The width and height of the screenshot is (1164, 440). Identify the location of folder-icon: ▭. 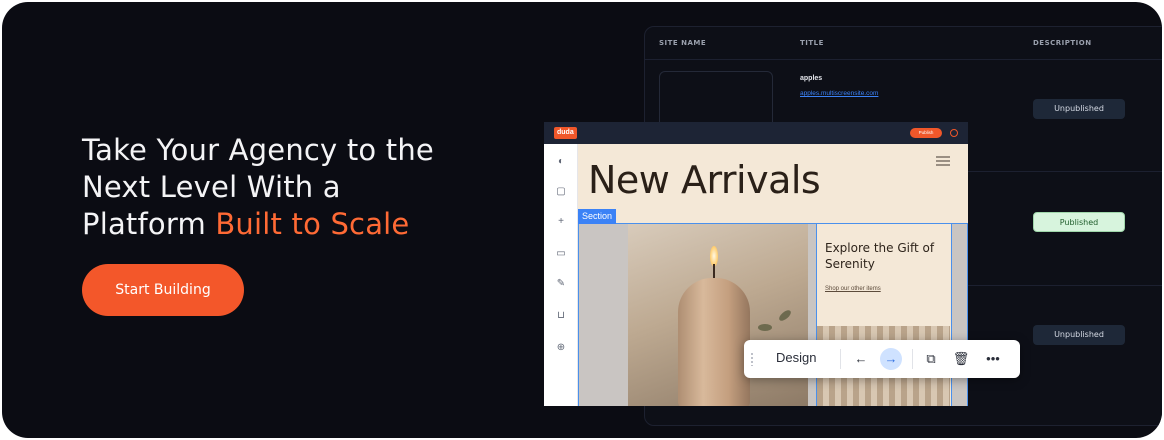
(561, 254).